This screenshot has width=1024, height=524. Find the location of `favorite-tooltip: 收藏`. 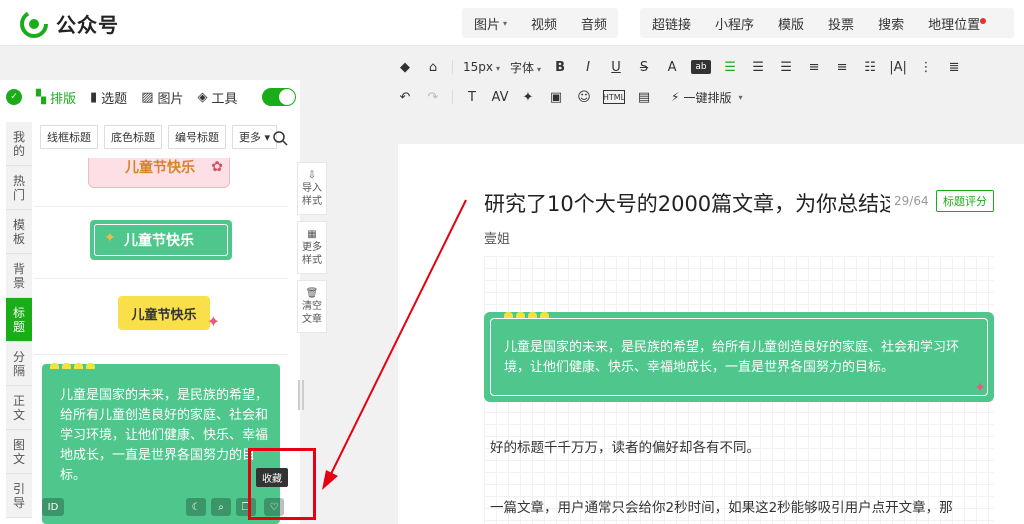

favorite-tooltip: 收藏 is located at coordinates (272, 477).